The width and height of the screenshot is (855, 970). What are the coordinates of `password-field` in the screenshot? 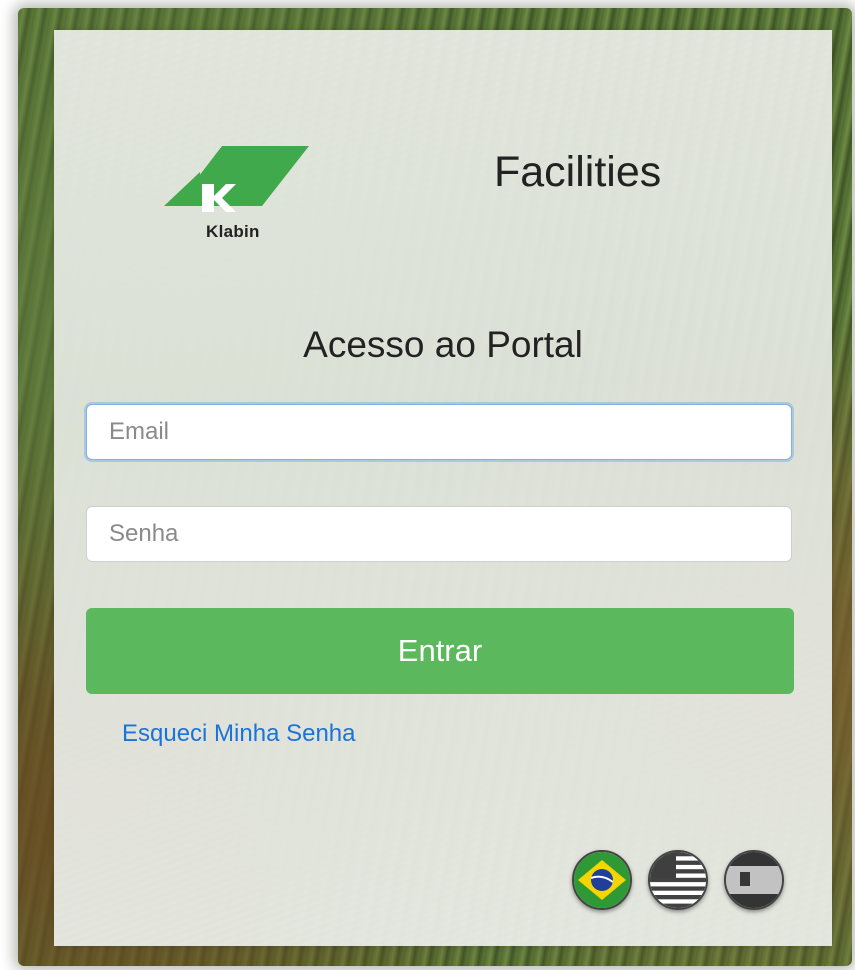 It's located at (439, 534).